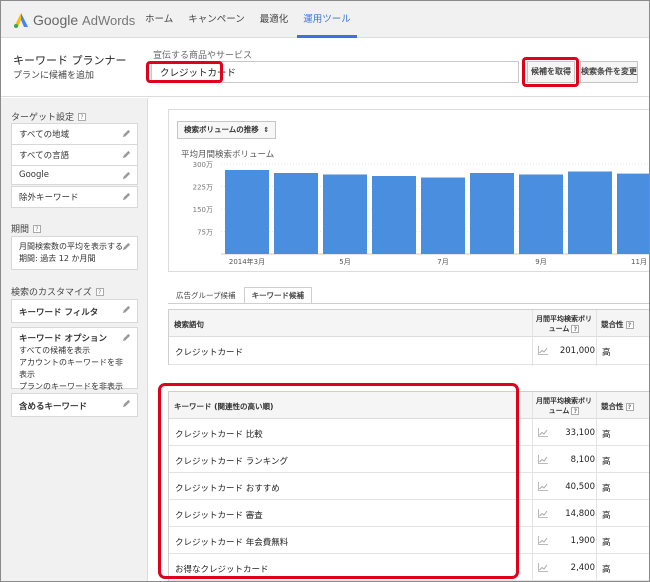 Image resolution: width=650 pixels, height=582 pixels. What do you see at coordinates (580, 487) in the screenshot?
I see `volume-cell: 40,500` at bounding box center [580, 487].